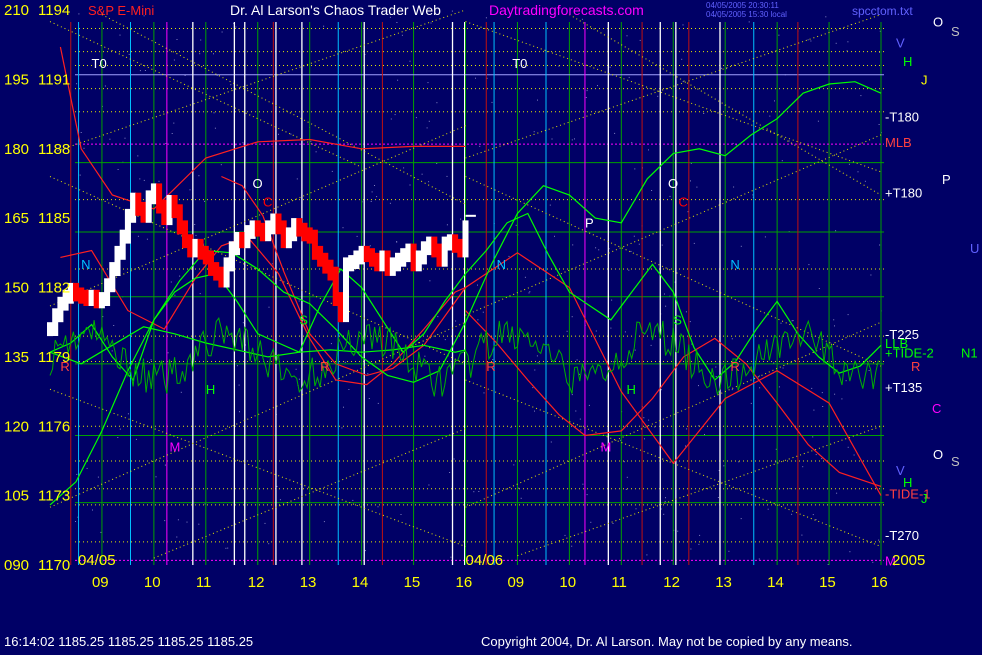 Image resolution: width=982 pixels, height=655 pixels. I want to click on x-hour-label-3: 12, so click(256, 582).